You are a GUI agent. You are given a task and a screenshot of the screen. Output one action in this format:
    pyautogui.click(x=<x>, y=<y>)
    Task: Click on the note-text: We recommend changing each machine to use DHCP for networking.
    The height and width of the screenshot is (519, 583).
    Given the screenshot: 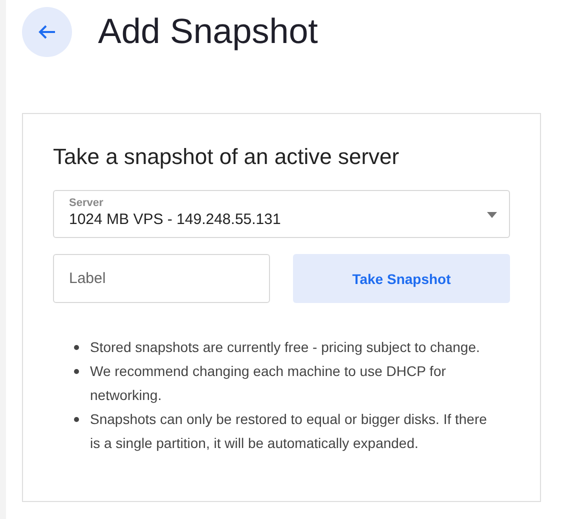 What is the action you would take?
    pyautogui.click(x=268, y=383)
    